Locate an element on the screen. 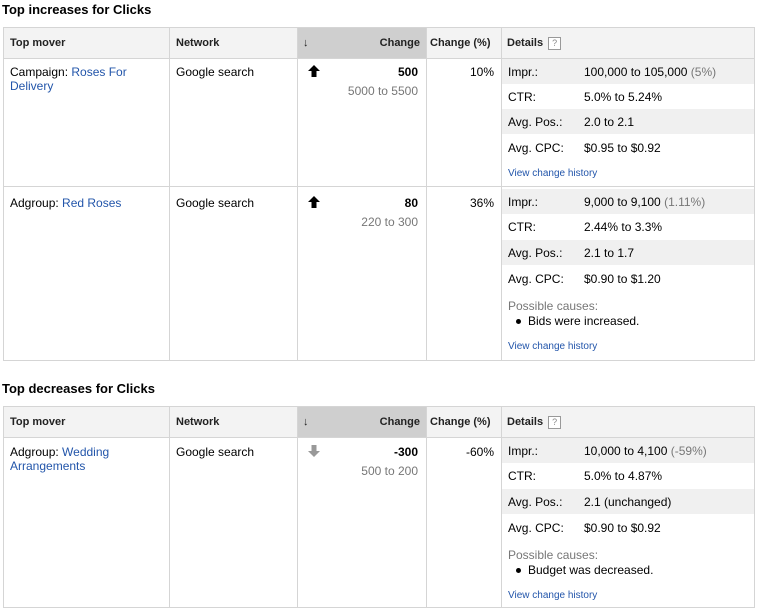  campaign-link-cont: Delivery is located at coordinates (31, 86).